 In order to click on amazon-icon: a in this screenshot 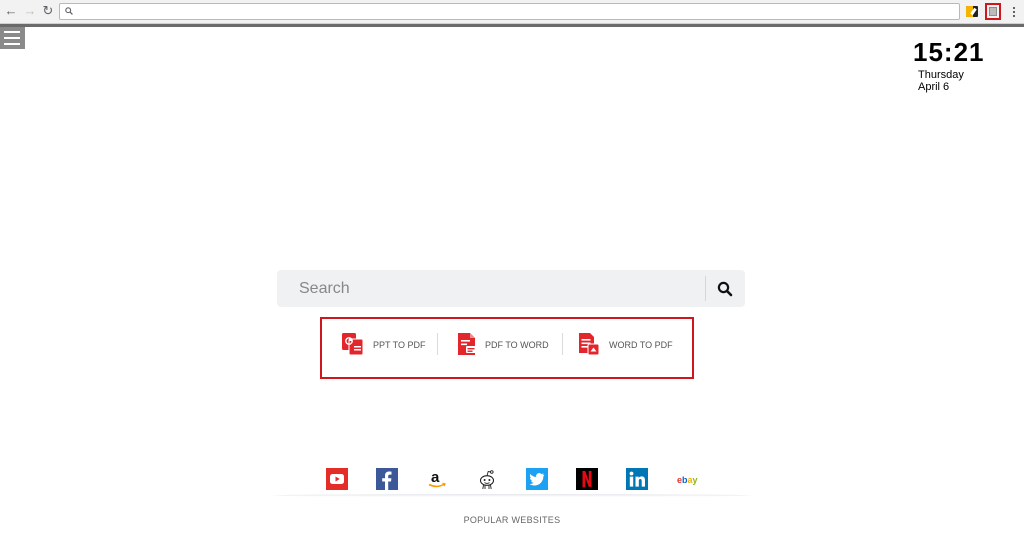, I will do `click(437, 479)`.